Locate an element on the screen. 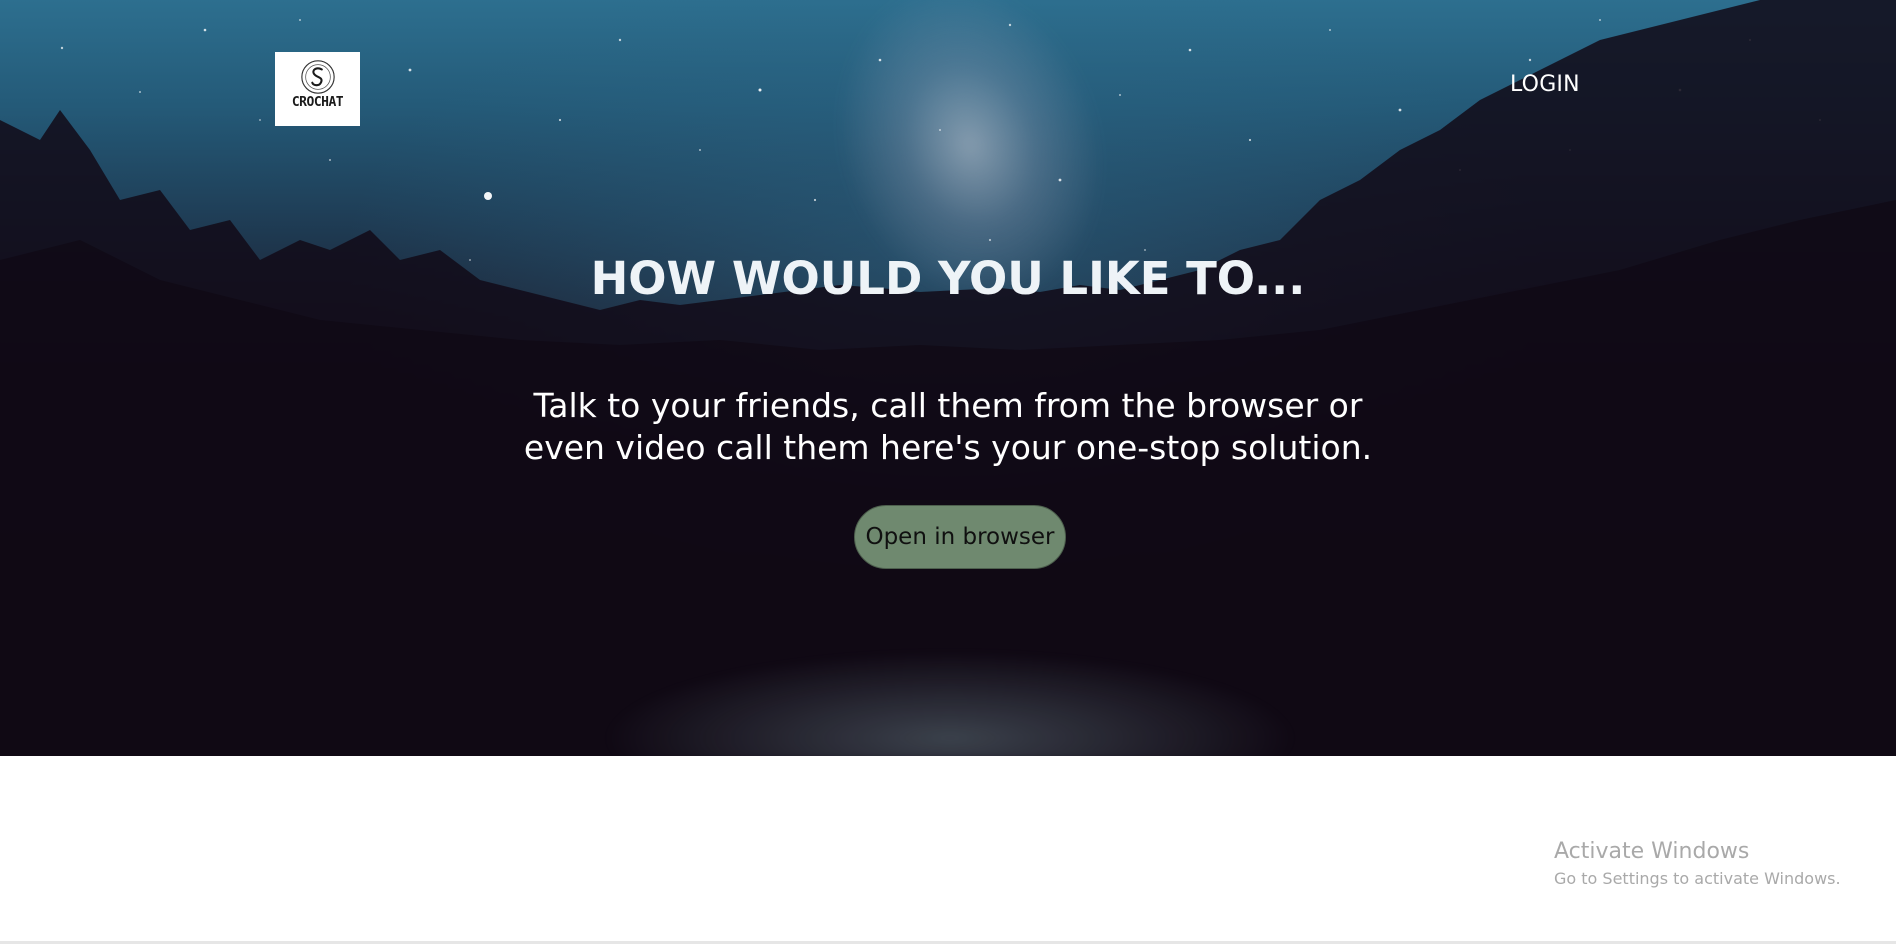  open-in-browser-button: Open in browser is located at coordinates (960, 537).